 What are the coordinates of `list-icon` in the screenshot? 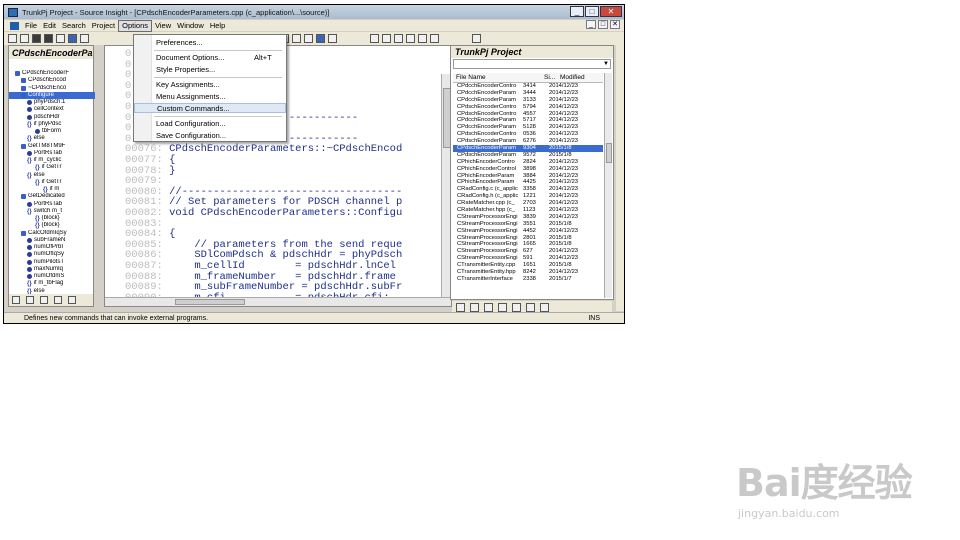 It's located at (30, 300).